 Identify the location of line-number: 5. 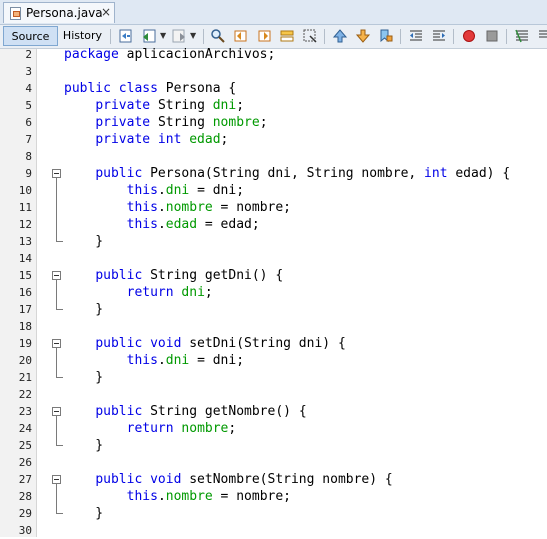
(28, 105).